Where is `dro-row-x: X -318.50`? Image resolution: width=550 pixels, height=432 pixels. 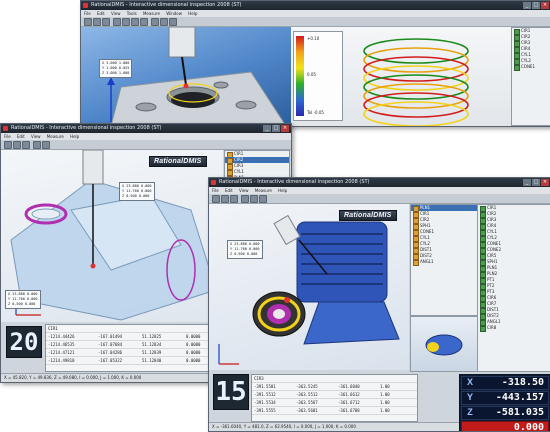 dro-row-x: X -318.50 is located at coordinates (505, 383).